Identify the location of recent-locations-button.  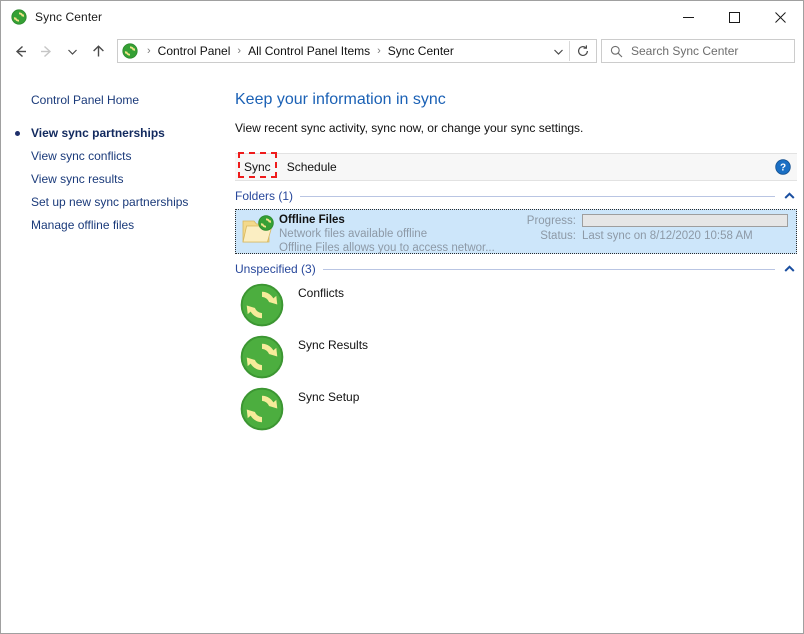
(72, 51).